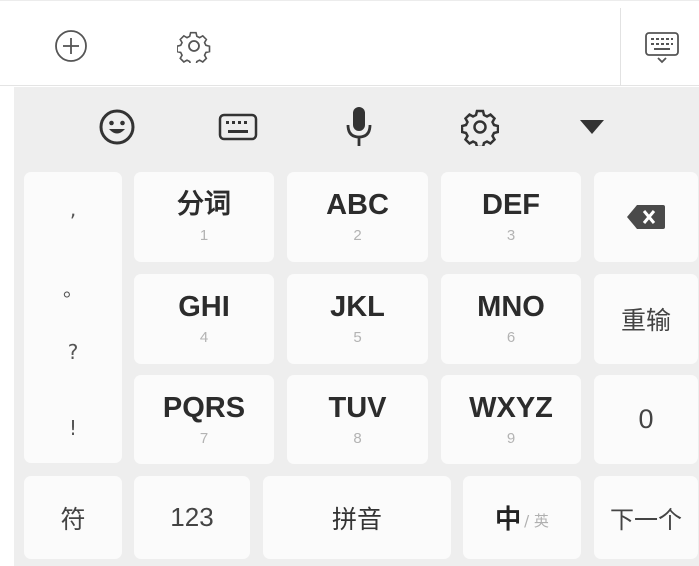 The height and width of the screenshot is (566, 699). I want to click on reenter-label: 重输, so click(645, 320).